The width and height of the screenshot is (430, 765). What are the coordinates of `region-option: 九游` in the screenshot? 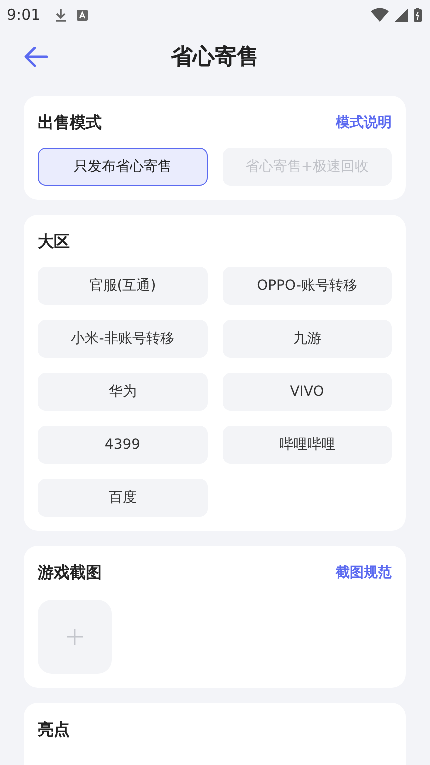 It's located at (307, 339).